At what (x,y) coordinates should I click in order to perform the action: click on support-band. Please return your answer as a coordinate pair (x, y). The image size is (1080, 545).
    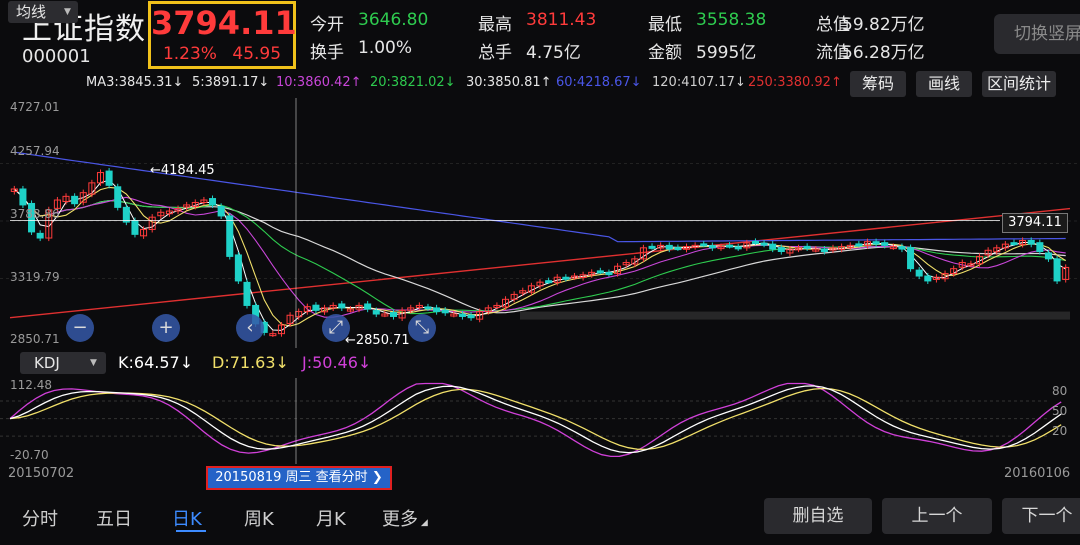
    Looking at the image, I should click on (795, 315).